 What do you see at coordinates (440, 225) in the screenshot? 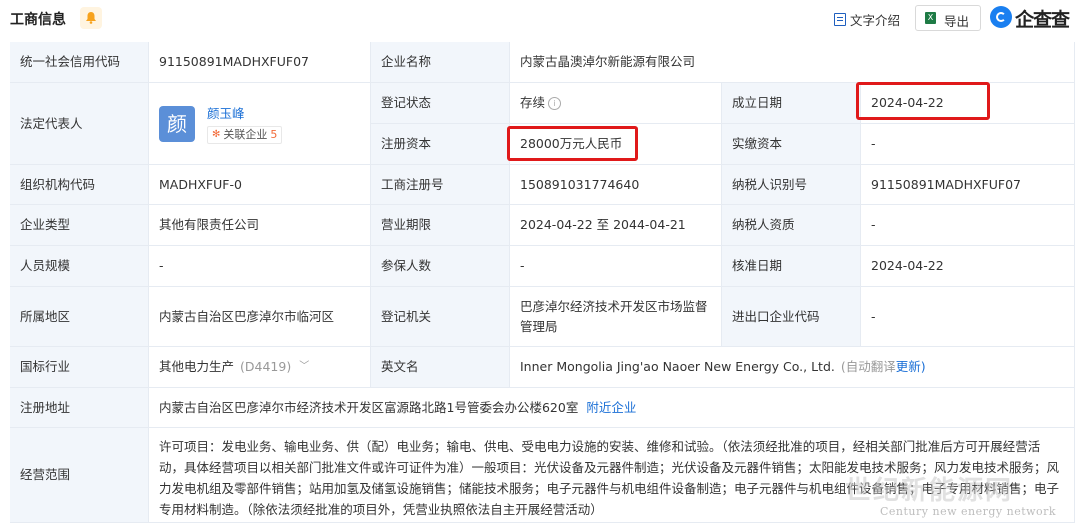
I see `biz-term-label: 营业期限` at bounding box center [440, 225].